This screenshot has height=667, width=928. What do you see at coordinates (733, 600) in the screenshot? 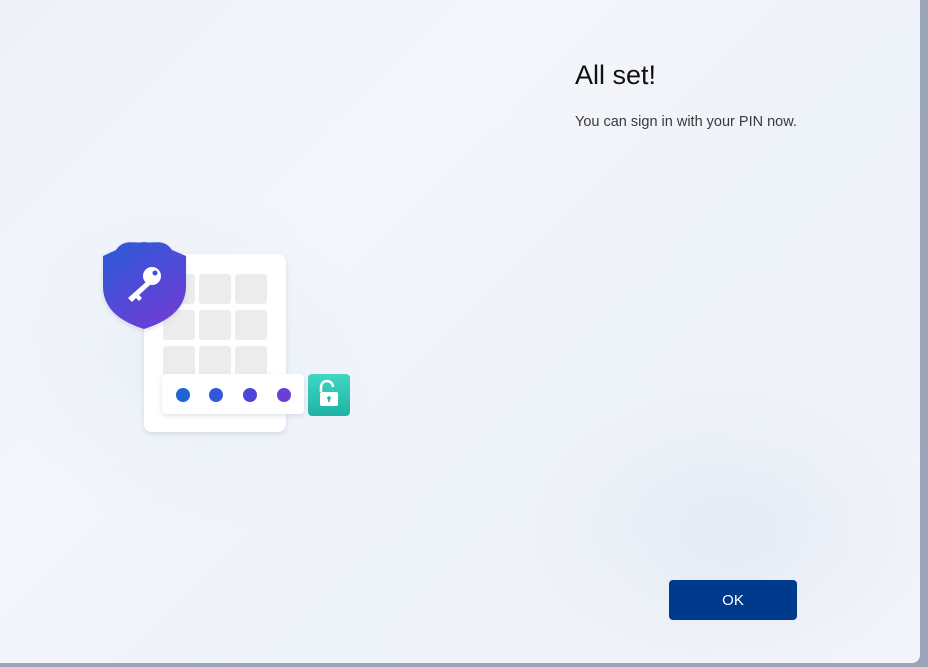
I see `ok-button: OK` at bounding box center [733, 600].